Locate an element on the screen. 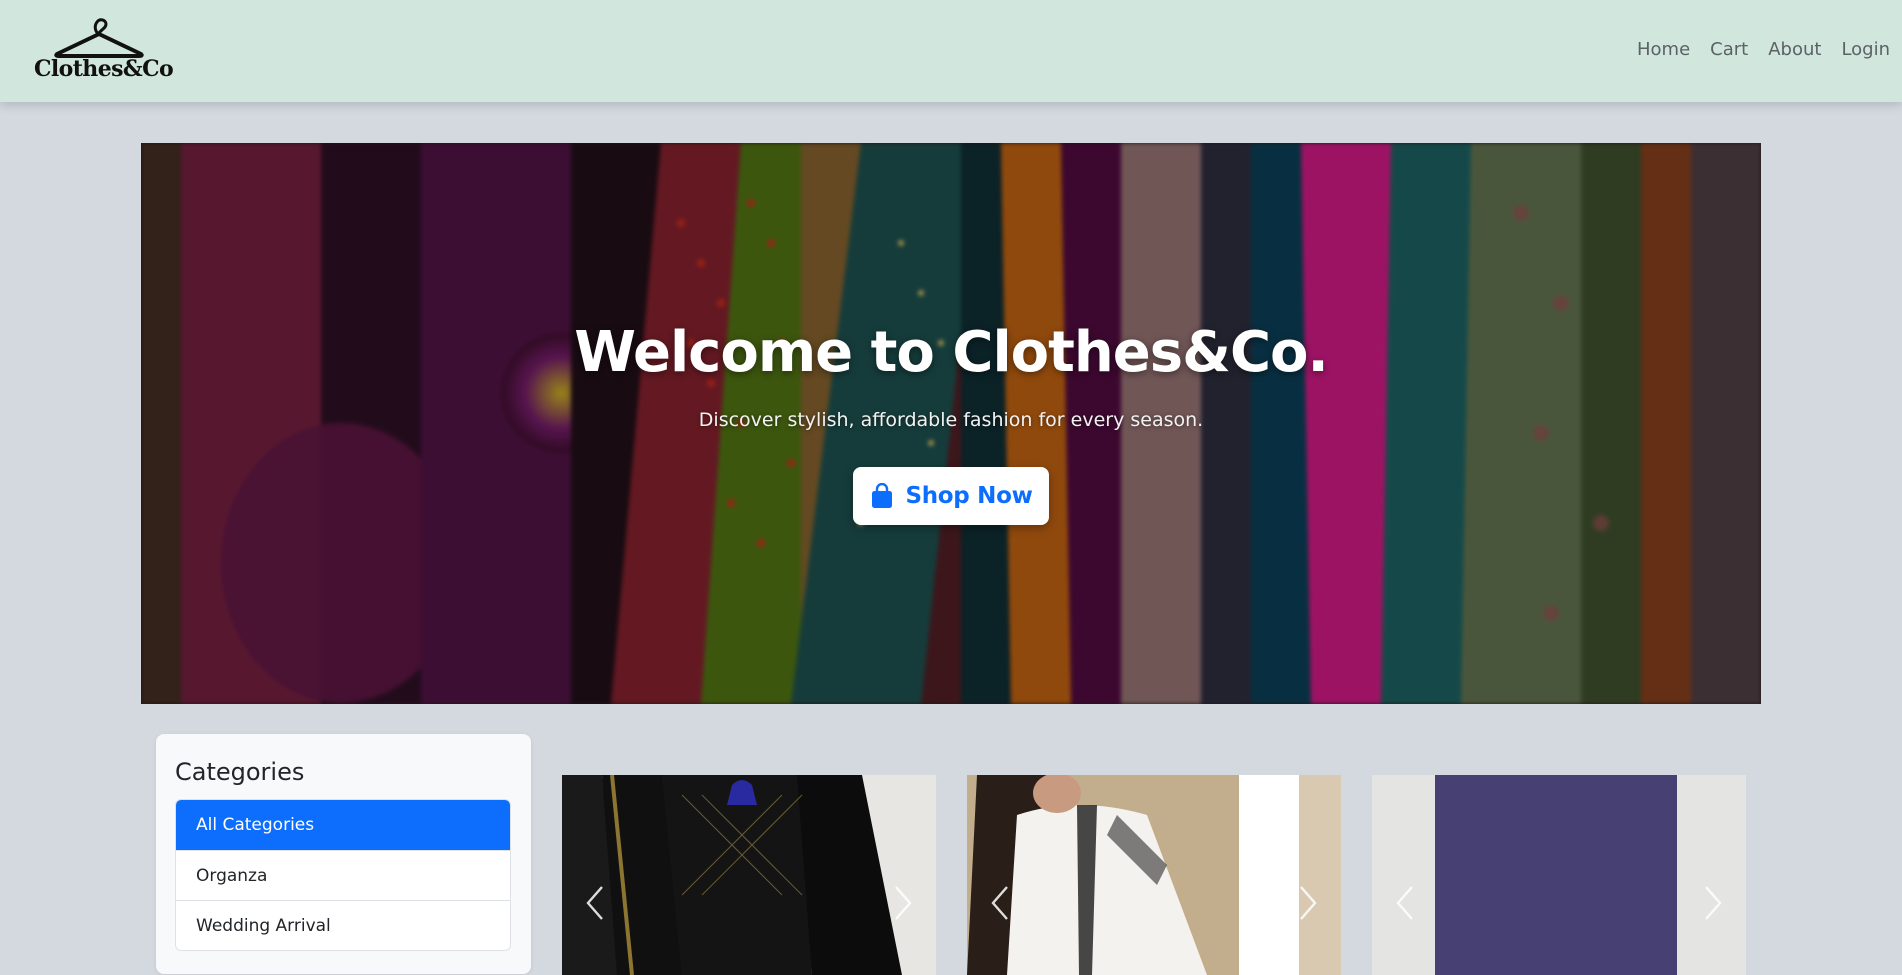 Image resolution: width=1902 pixels, height=975 pixels. shopping-bag-icon is located at coordinates (882, 495).